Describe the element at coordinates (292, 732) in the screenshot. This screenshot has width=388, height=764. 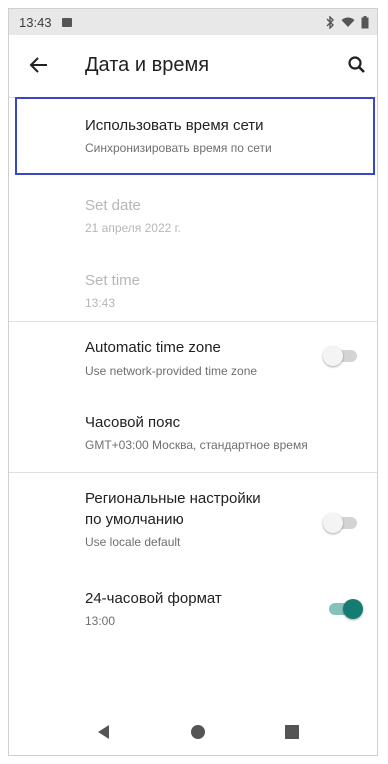
I see `nav-recents-icon` at that location.